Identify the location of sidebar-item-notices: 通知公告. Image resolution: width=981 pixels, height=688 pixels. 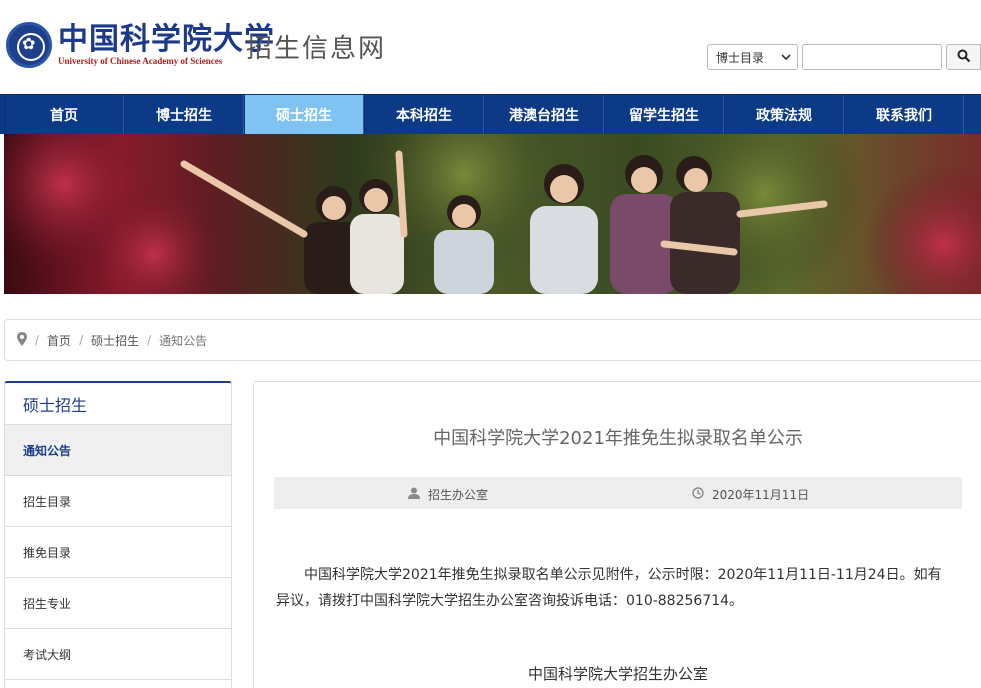
(118, 450).